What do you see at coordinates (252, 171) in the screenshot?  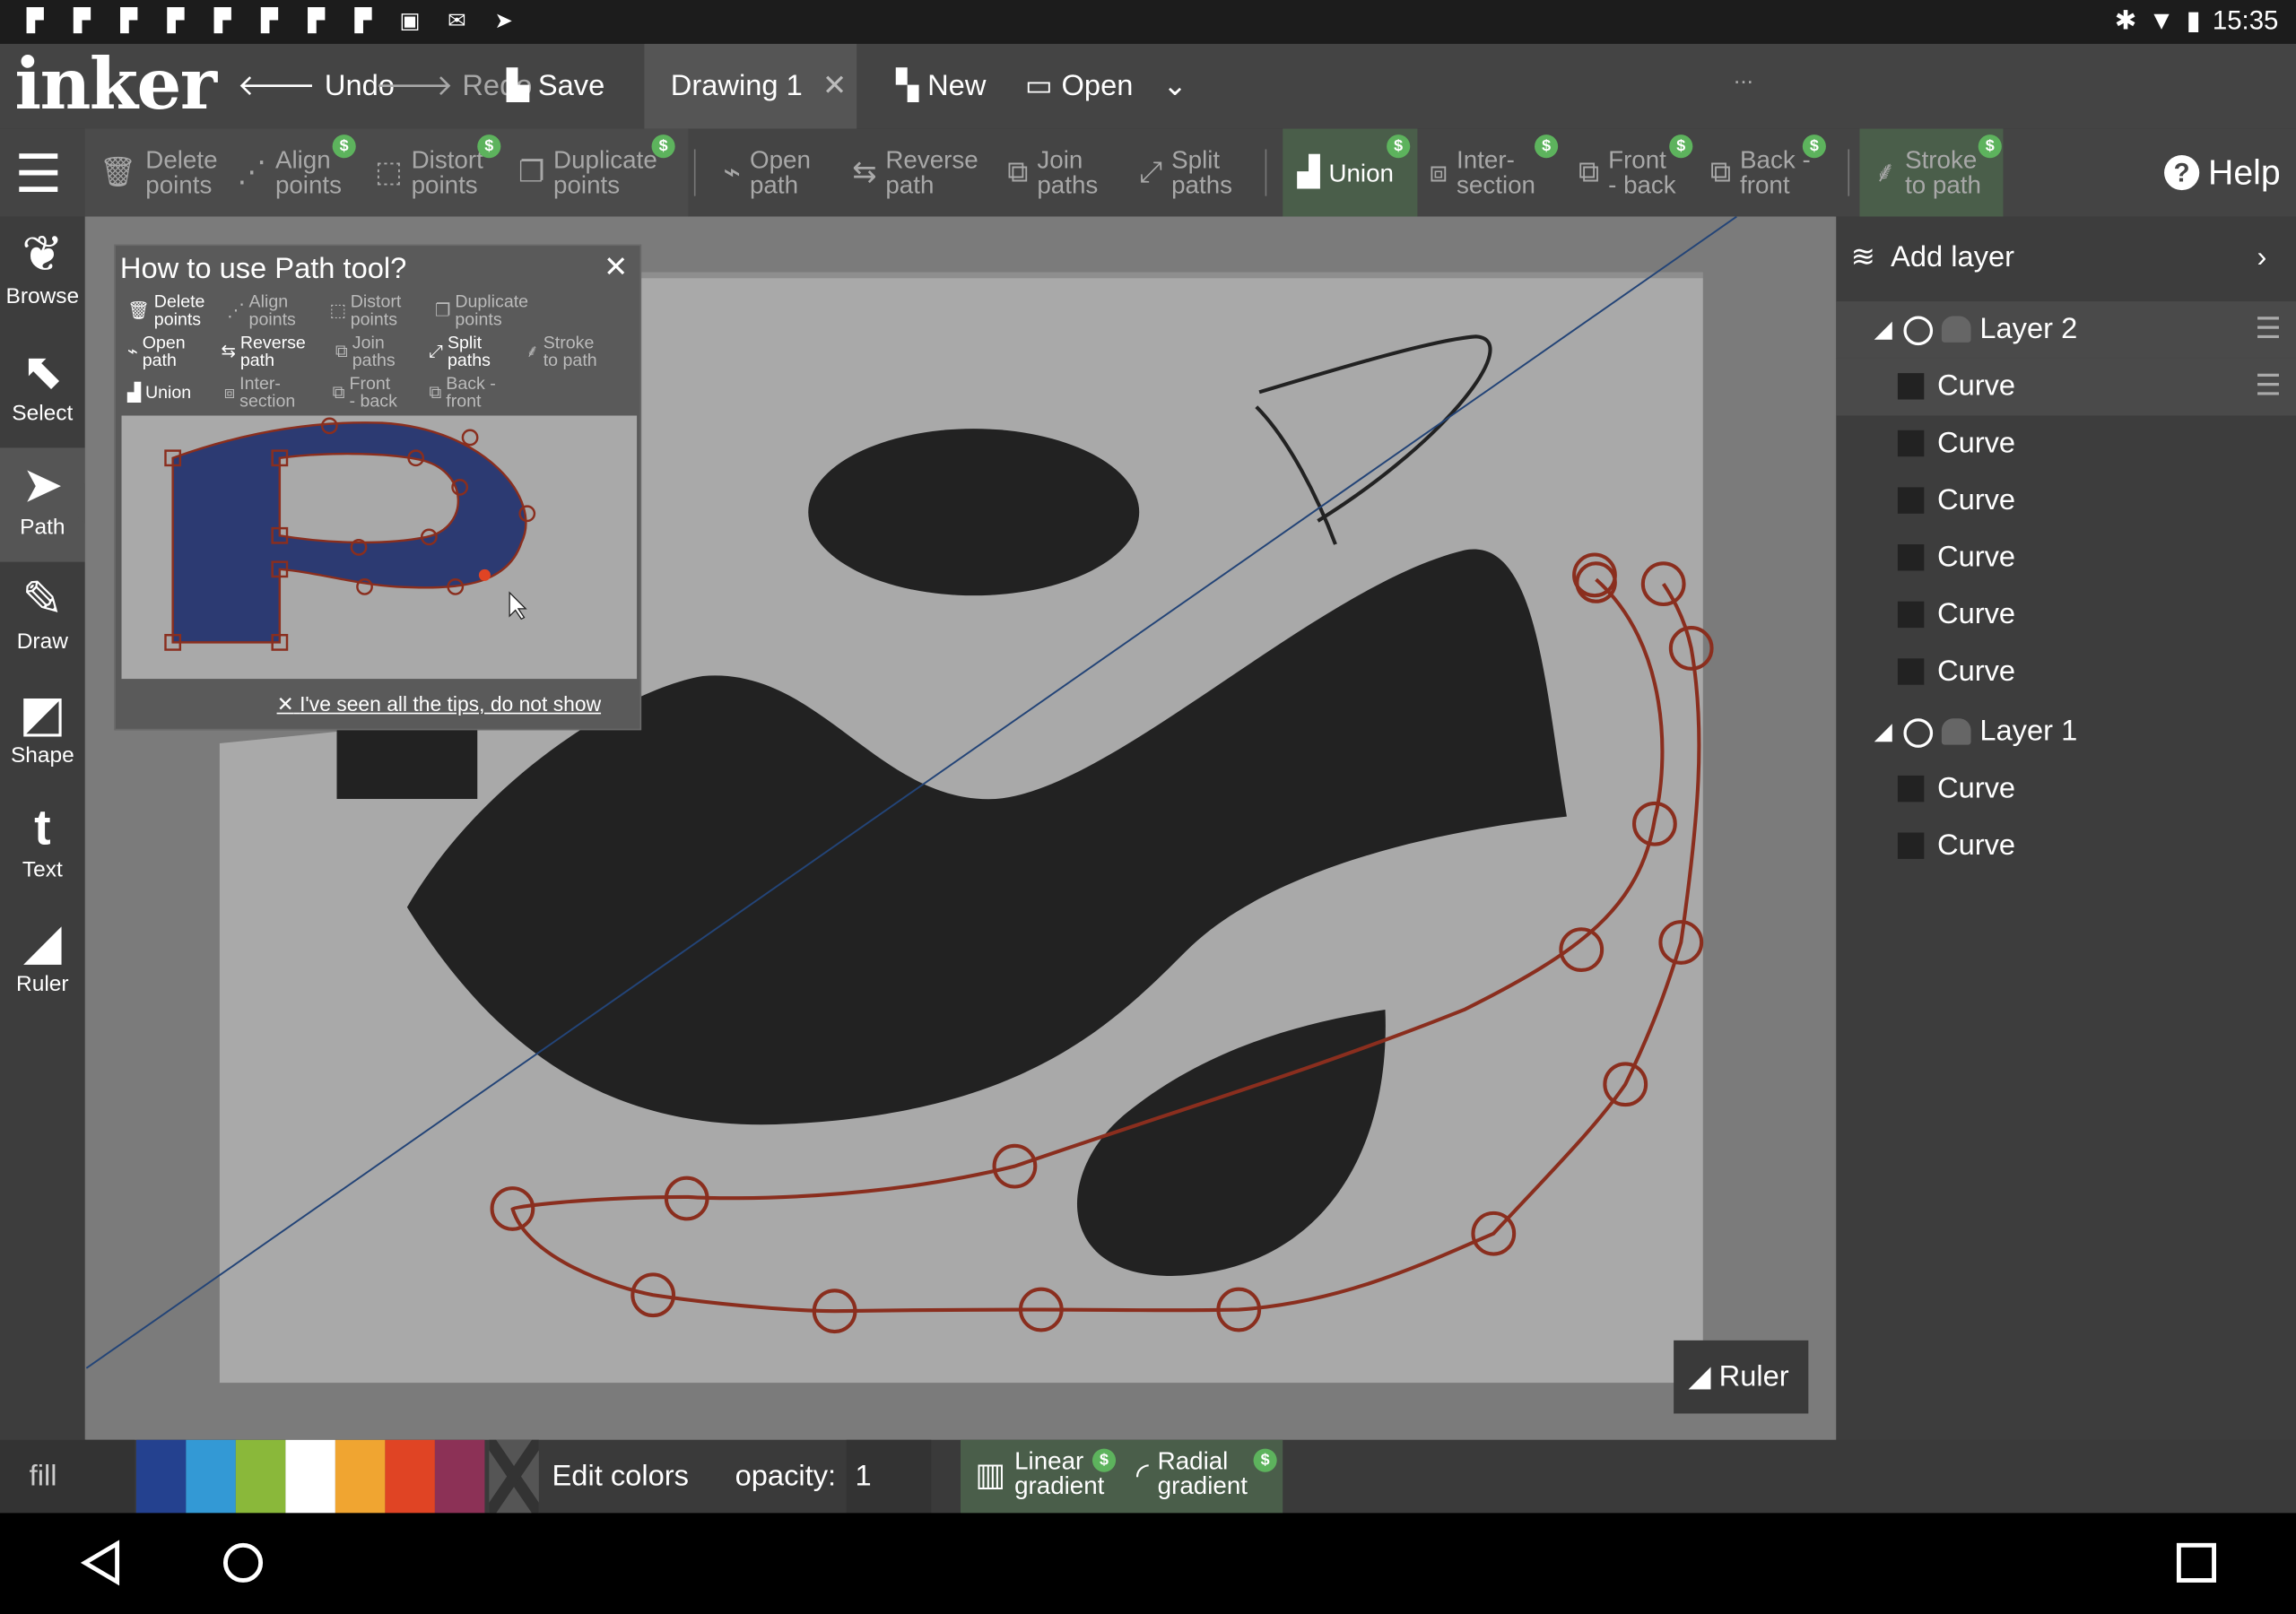 I see `align-icon: ⋰` at bounding box center [252, 171].